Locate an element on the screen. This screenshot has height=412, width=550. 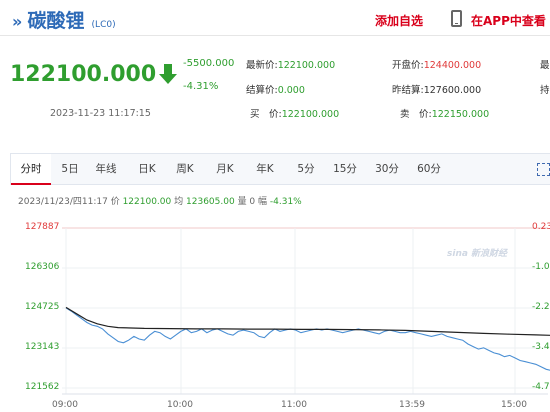
field-label: 买 价: is located at coordinates (266, 114).